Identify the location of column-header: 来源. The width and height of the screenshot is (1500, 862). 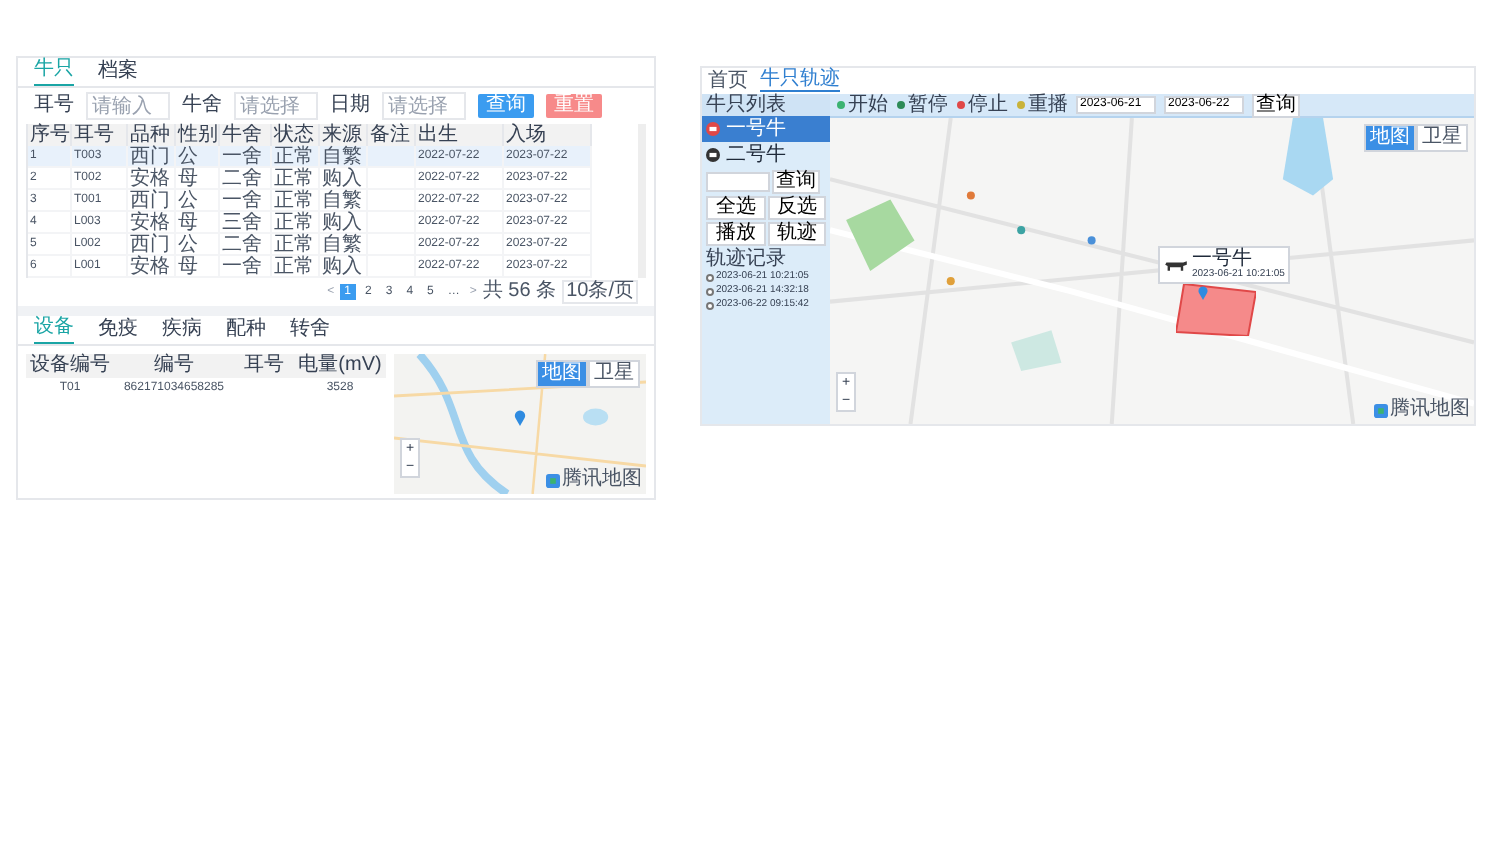
(344, 135).